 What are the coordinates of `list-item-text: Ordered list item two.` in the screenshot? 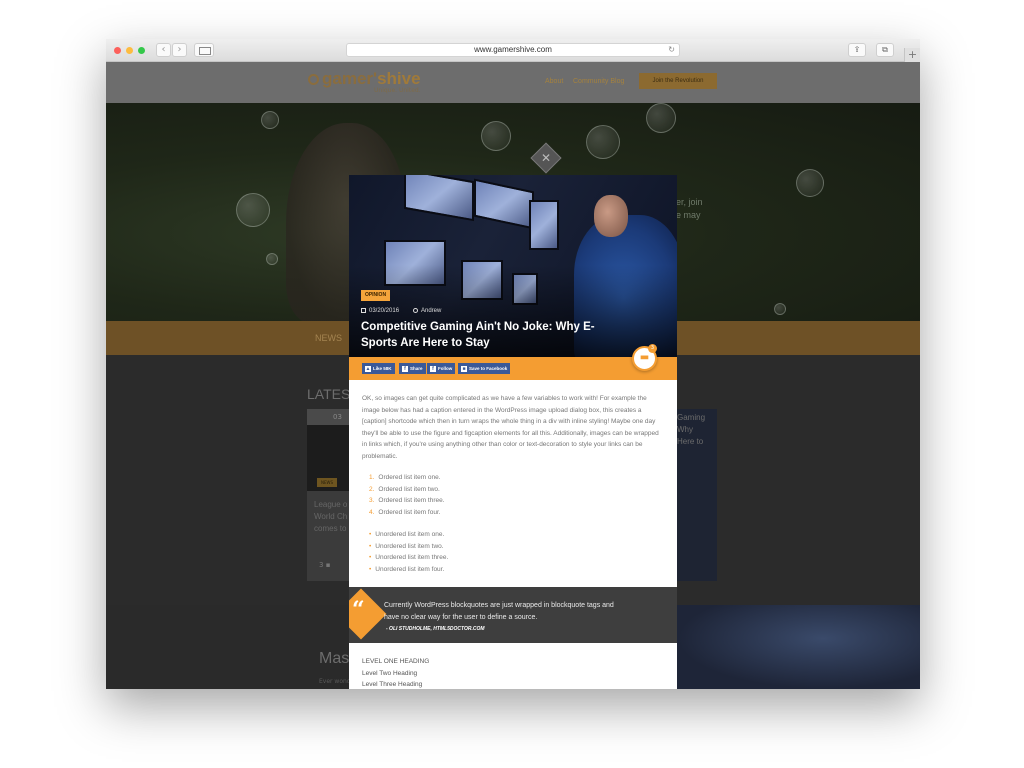 It's located at (409, 489).